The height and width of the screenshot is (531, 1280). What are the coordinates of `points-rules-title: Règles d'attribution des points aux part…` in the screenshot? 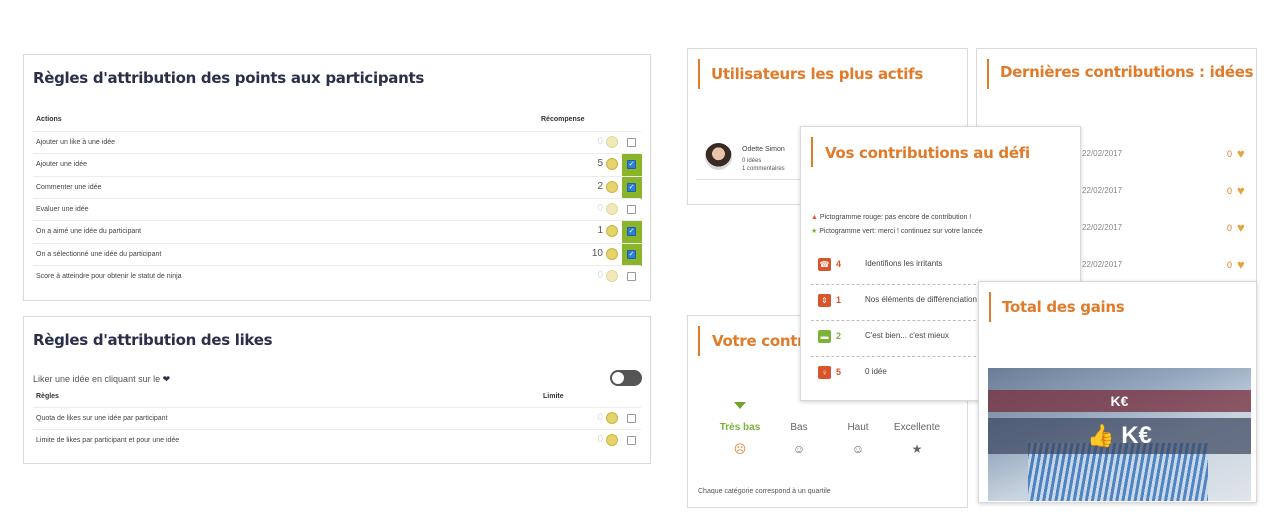 It's located at (228, 78).